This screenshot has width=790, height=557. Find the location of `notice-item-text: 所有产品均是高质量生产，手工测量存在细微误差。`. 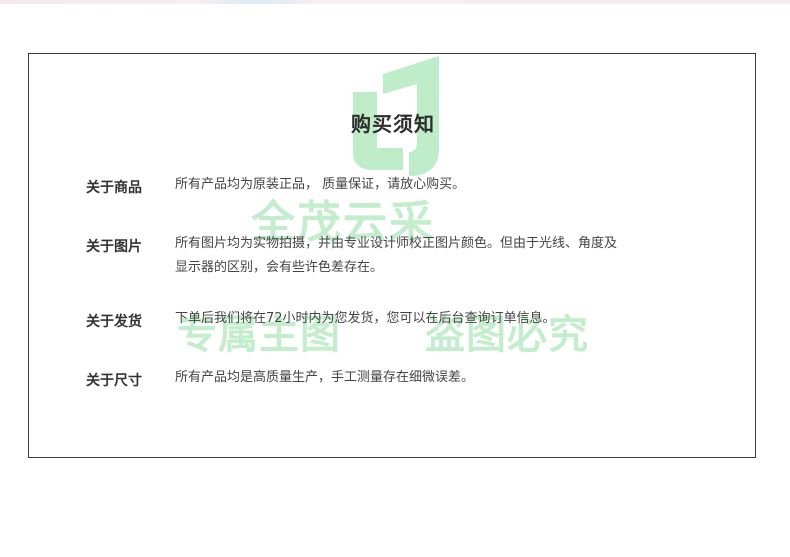

notice-item-text: 所有产品均是高质量生产，手工测量存在细微误差。 is located at coordinates (325, 377).